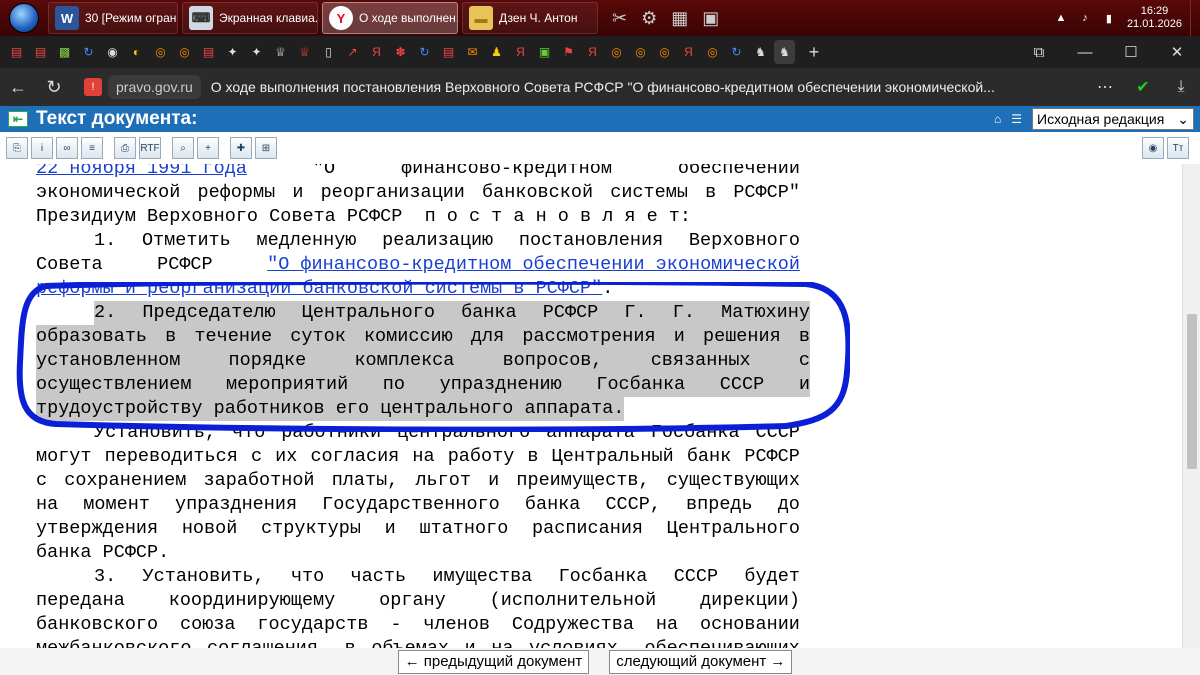  Describe the element at coordinates (64, 456) in the screenshot. I see `text-word: могут` at that location.